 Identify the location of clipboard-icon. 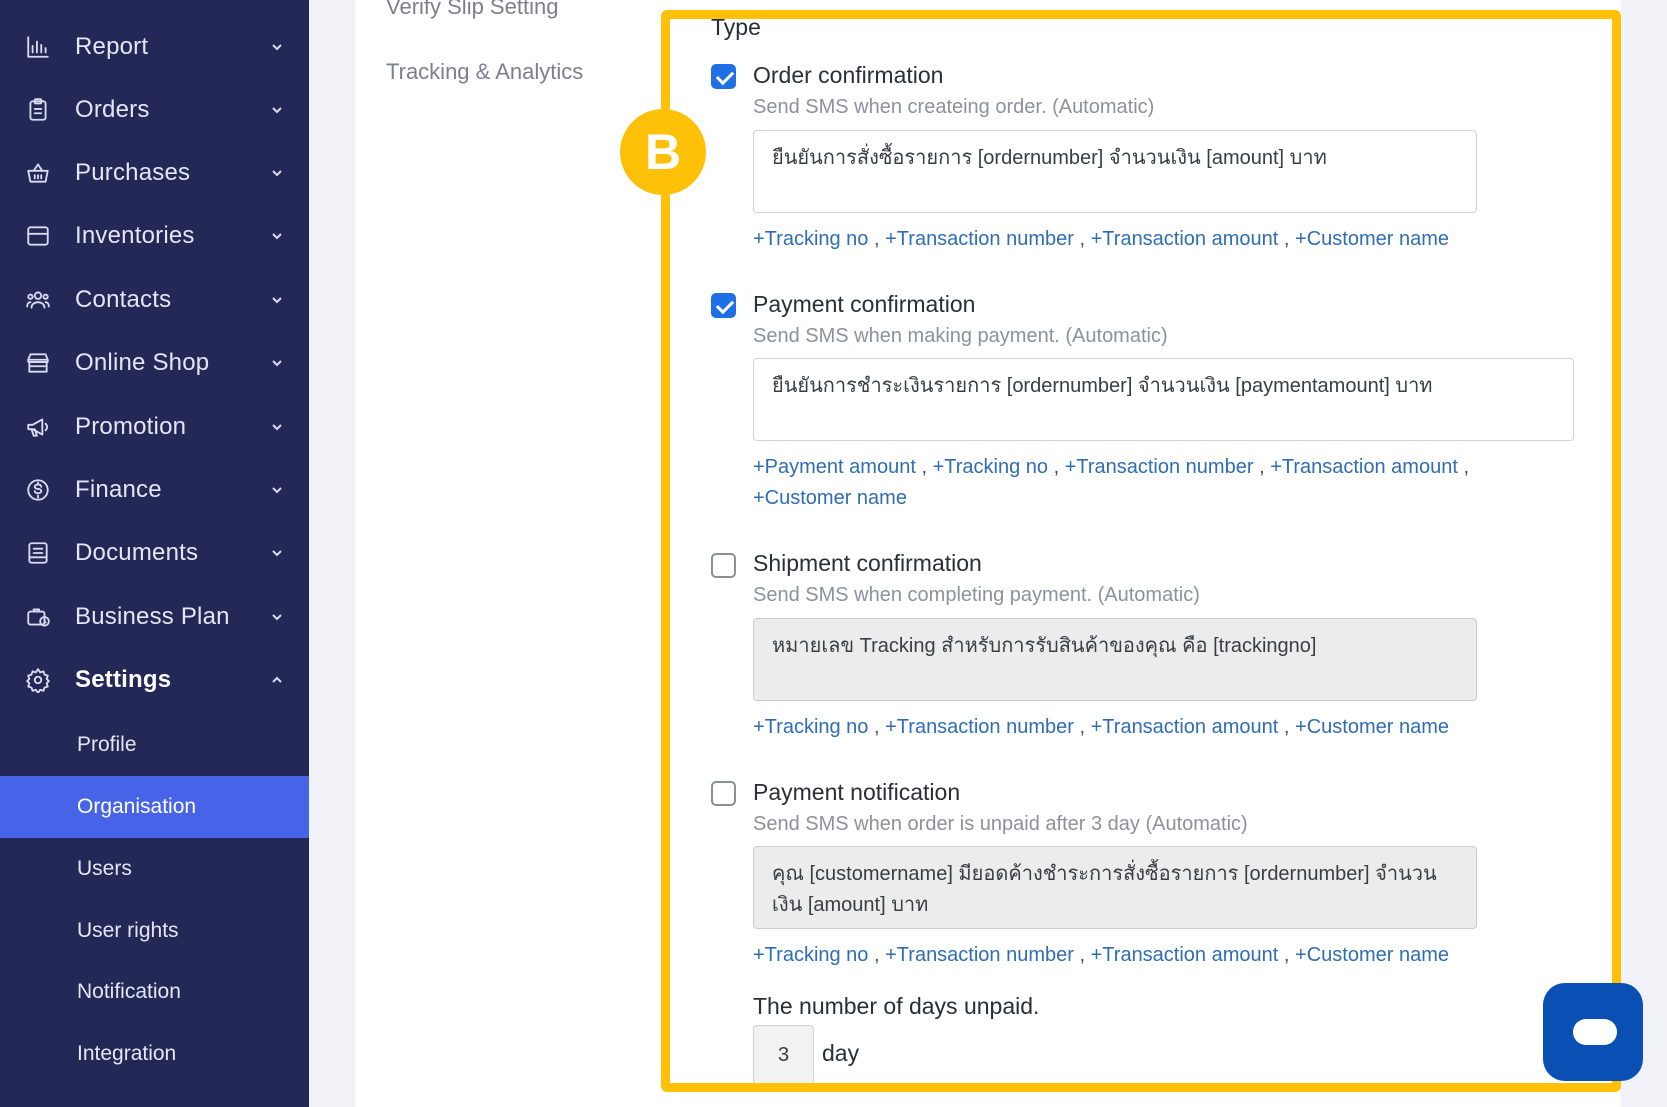
(38, 110).